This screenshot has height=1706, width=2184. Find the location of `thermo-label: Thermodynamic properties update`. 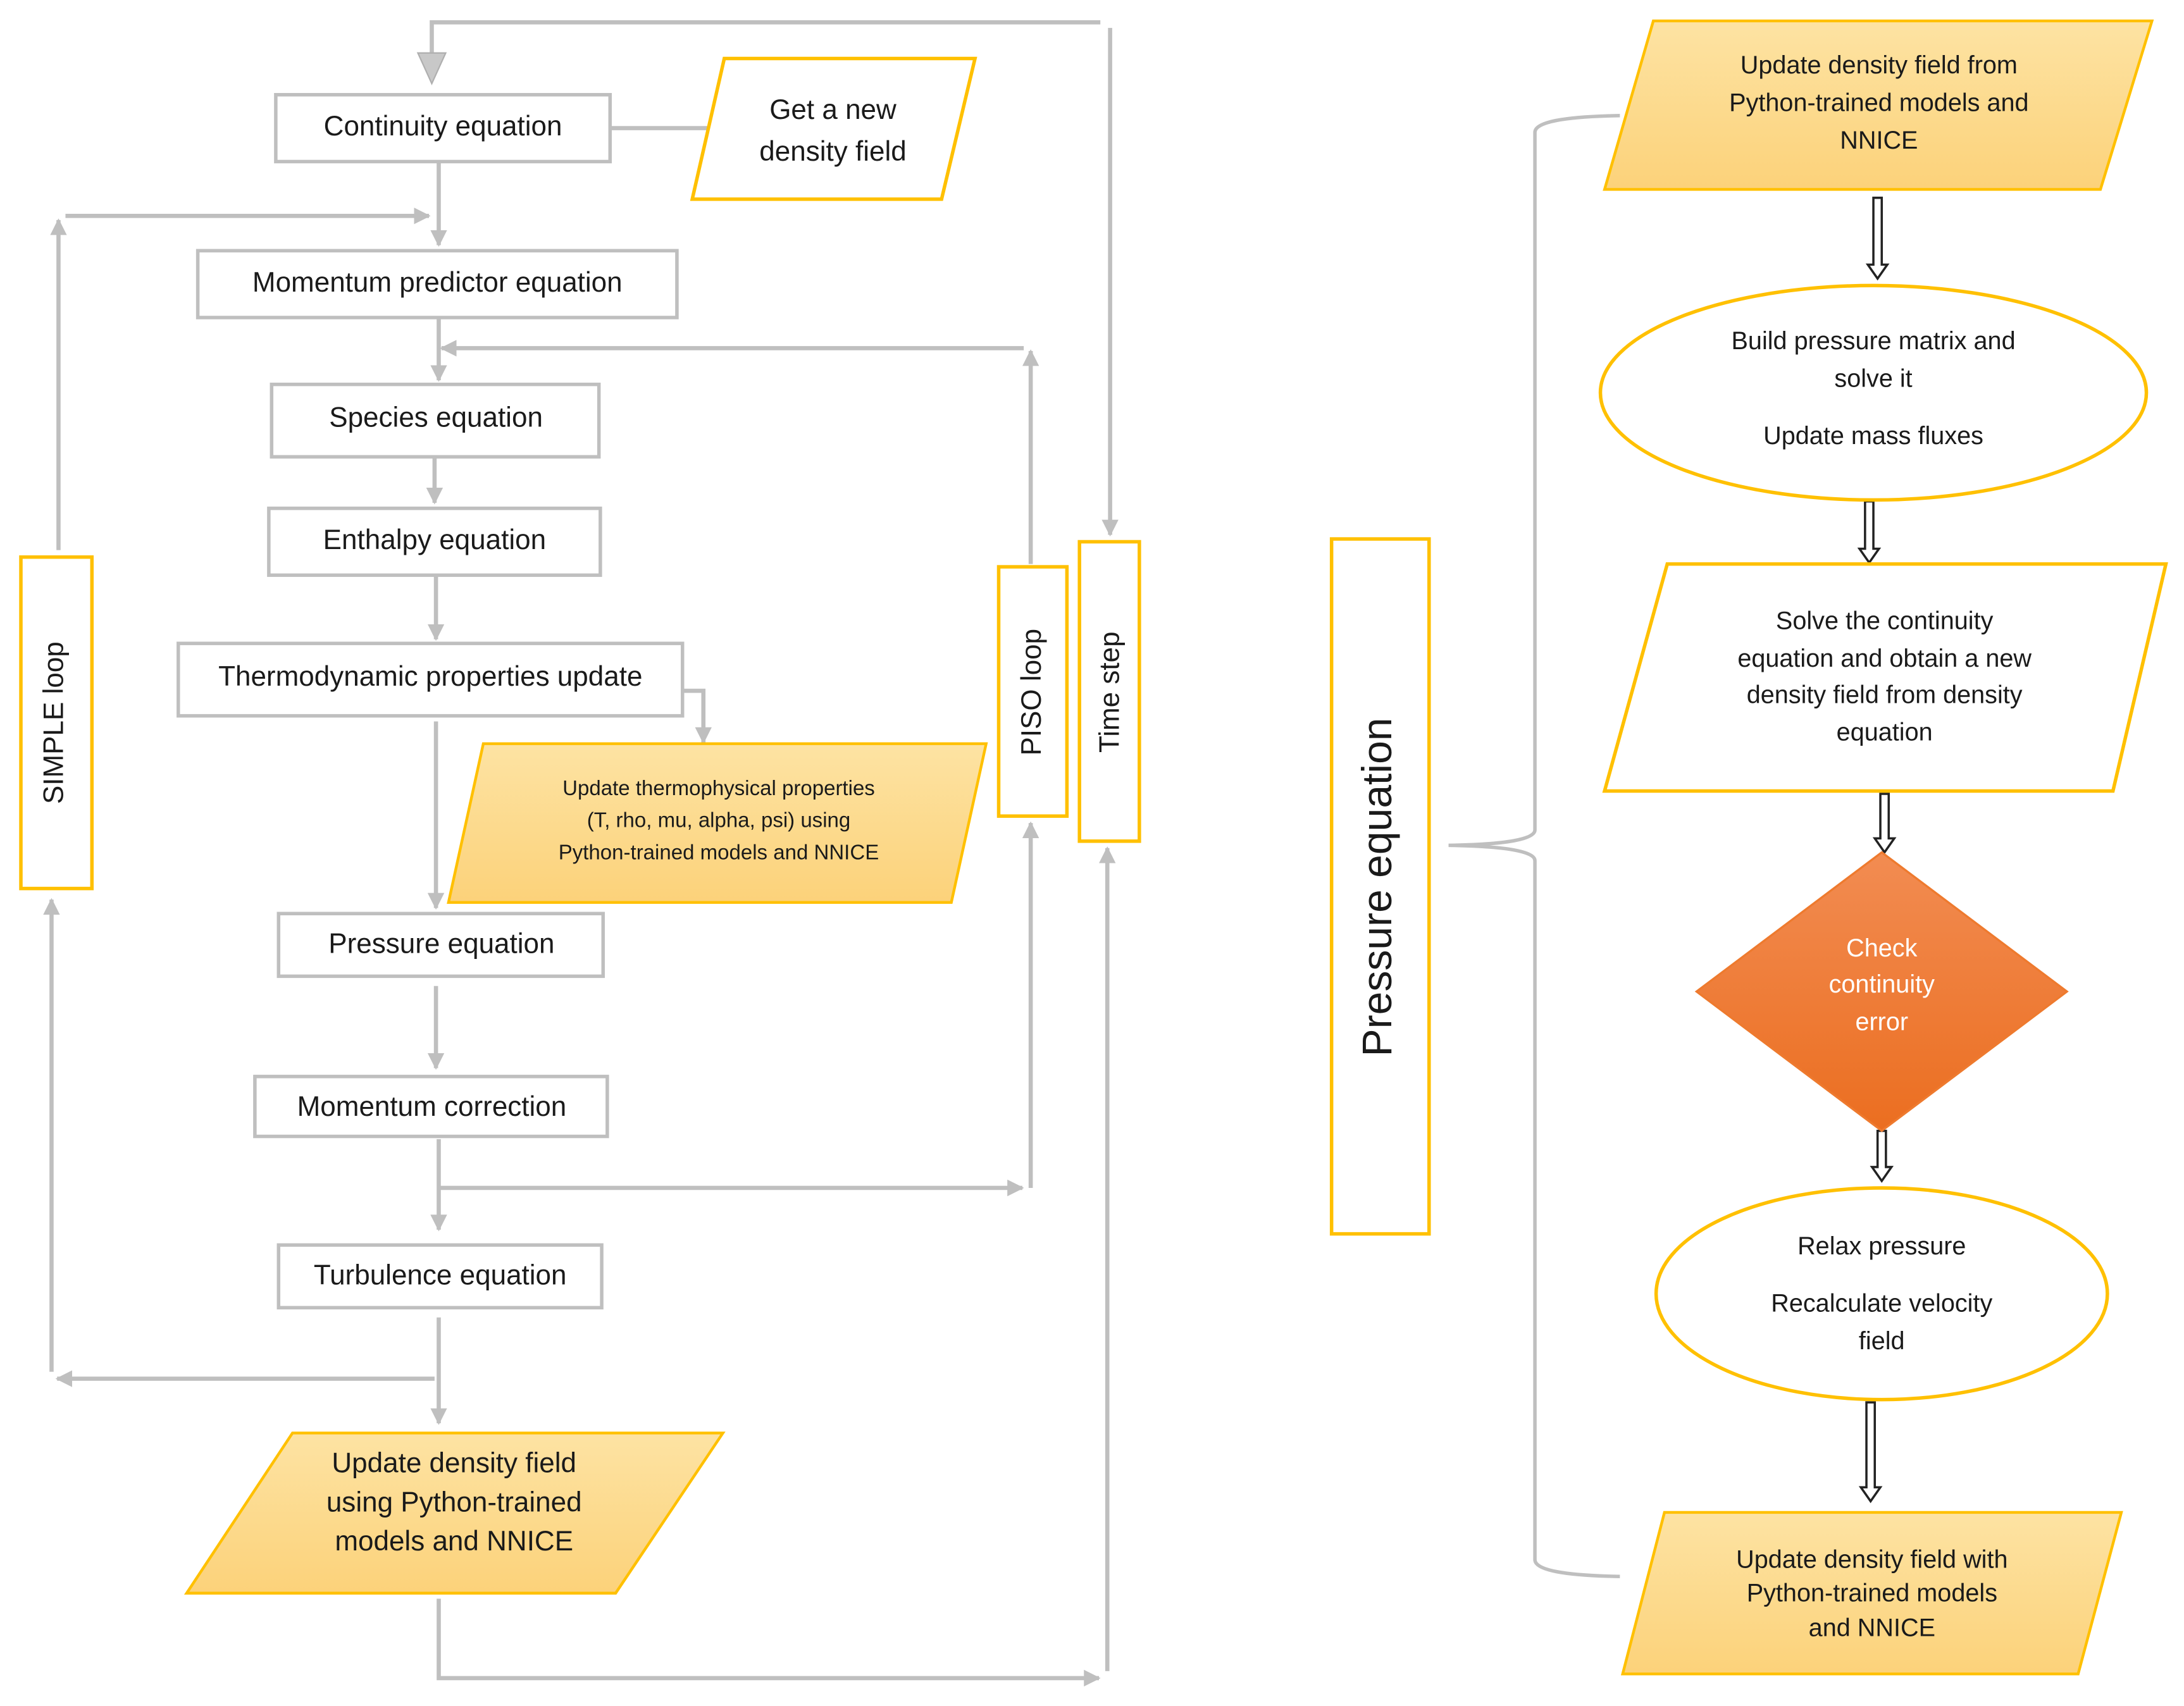

thermo-label: Thermodynamic properties update is located at coordinates (430, 676).